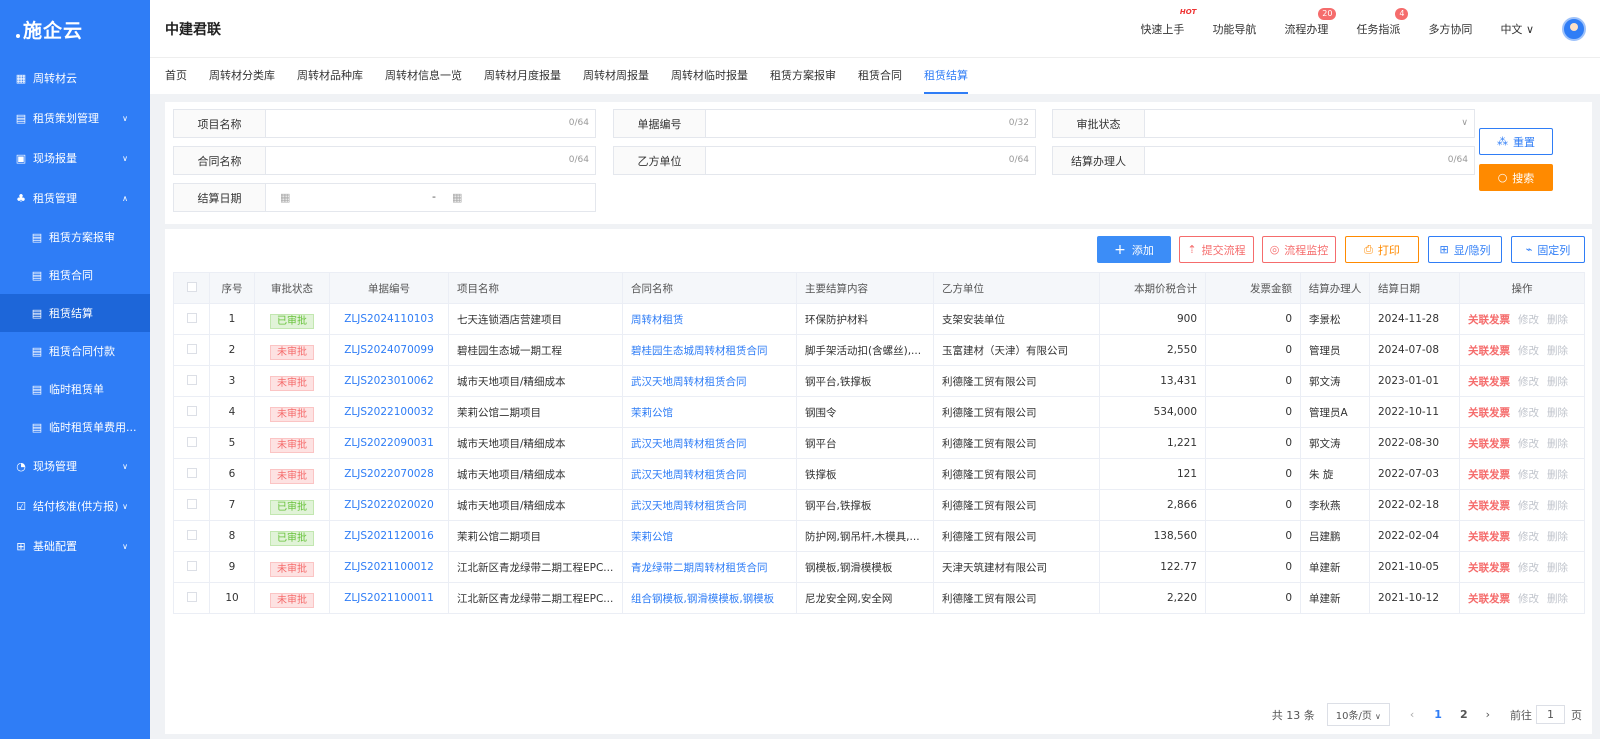 The image size is (1600, 739). I want to click on submit-flow-button: ⇡ 提交流程, so click(1216, 249).